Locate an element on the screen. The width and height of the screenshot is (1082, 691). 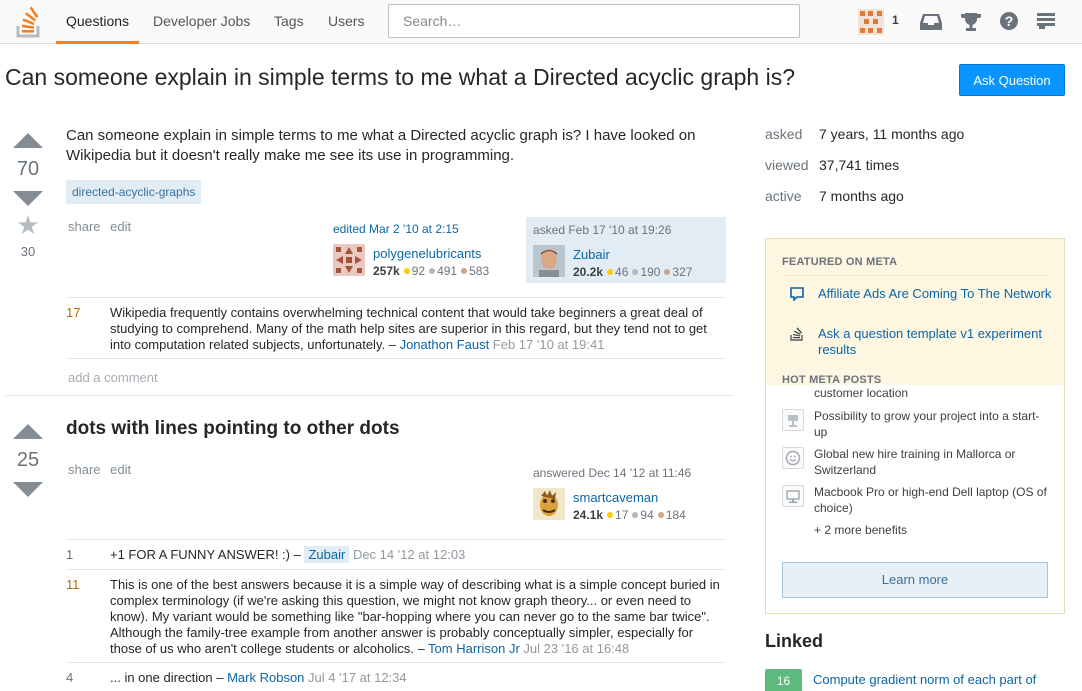
comment-time: Jul 4 '17 at 12:34 is located at coordinates (355, 677).